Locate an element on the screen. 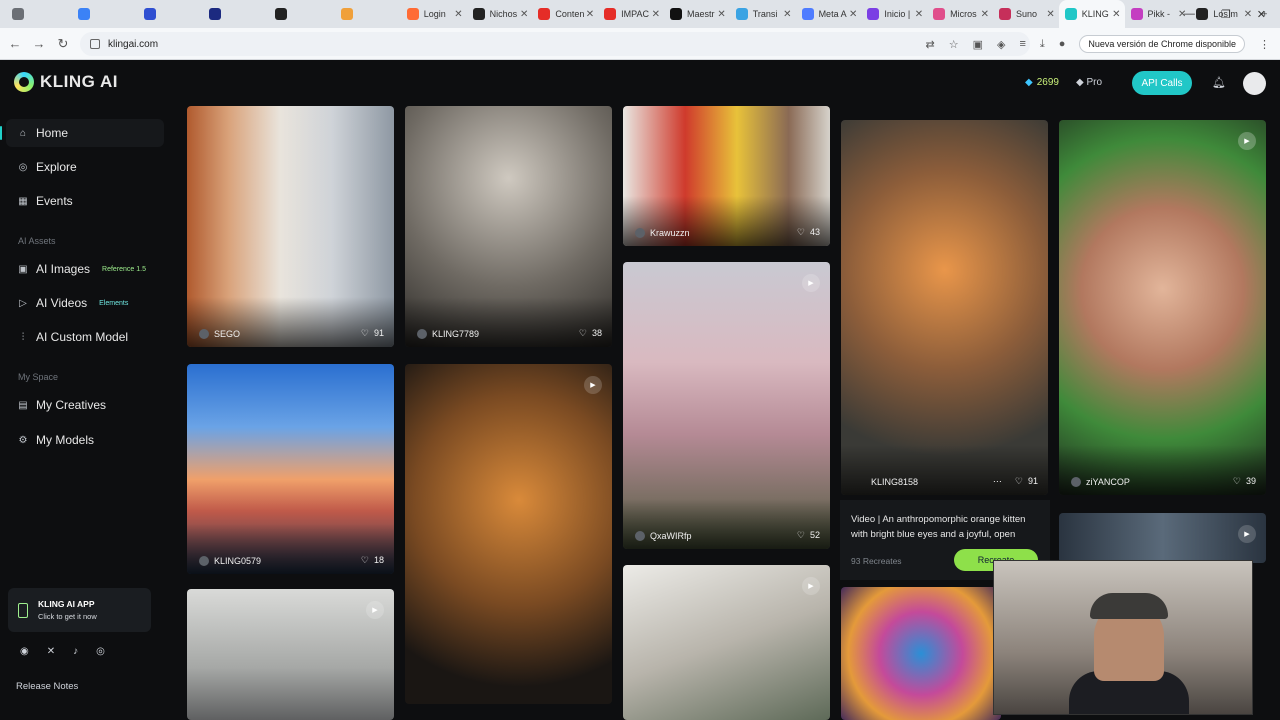  more-icon: ⋯ is located at coordinates (997, 481).